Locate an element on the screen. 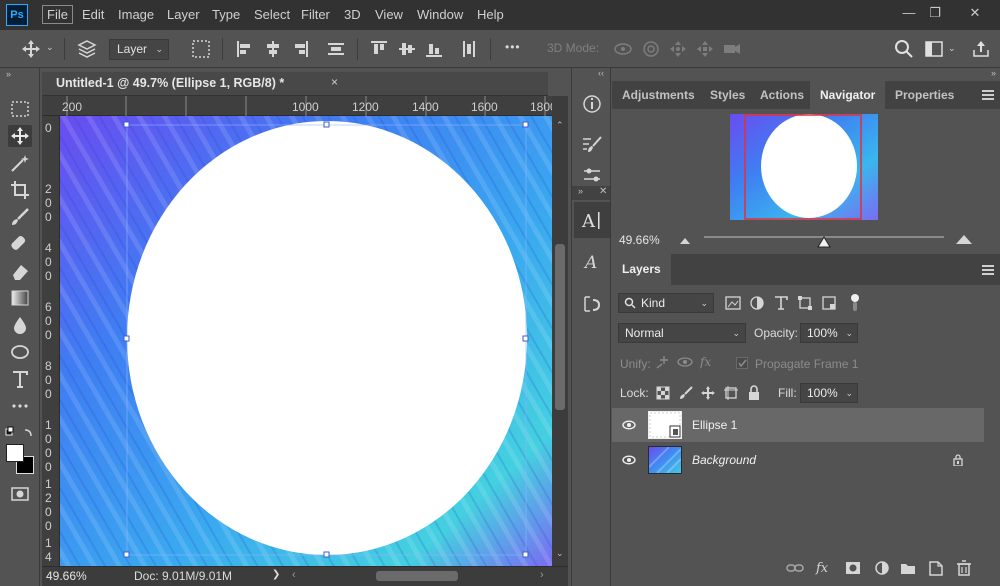 Image resolution: width=1000 pixels, height=586 pixels. unify-style-icon: fx is located at coordinates (709, 362).